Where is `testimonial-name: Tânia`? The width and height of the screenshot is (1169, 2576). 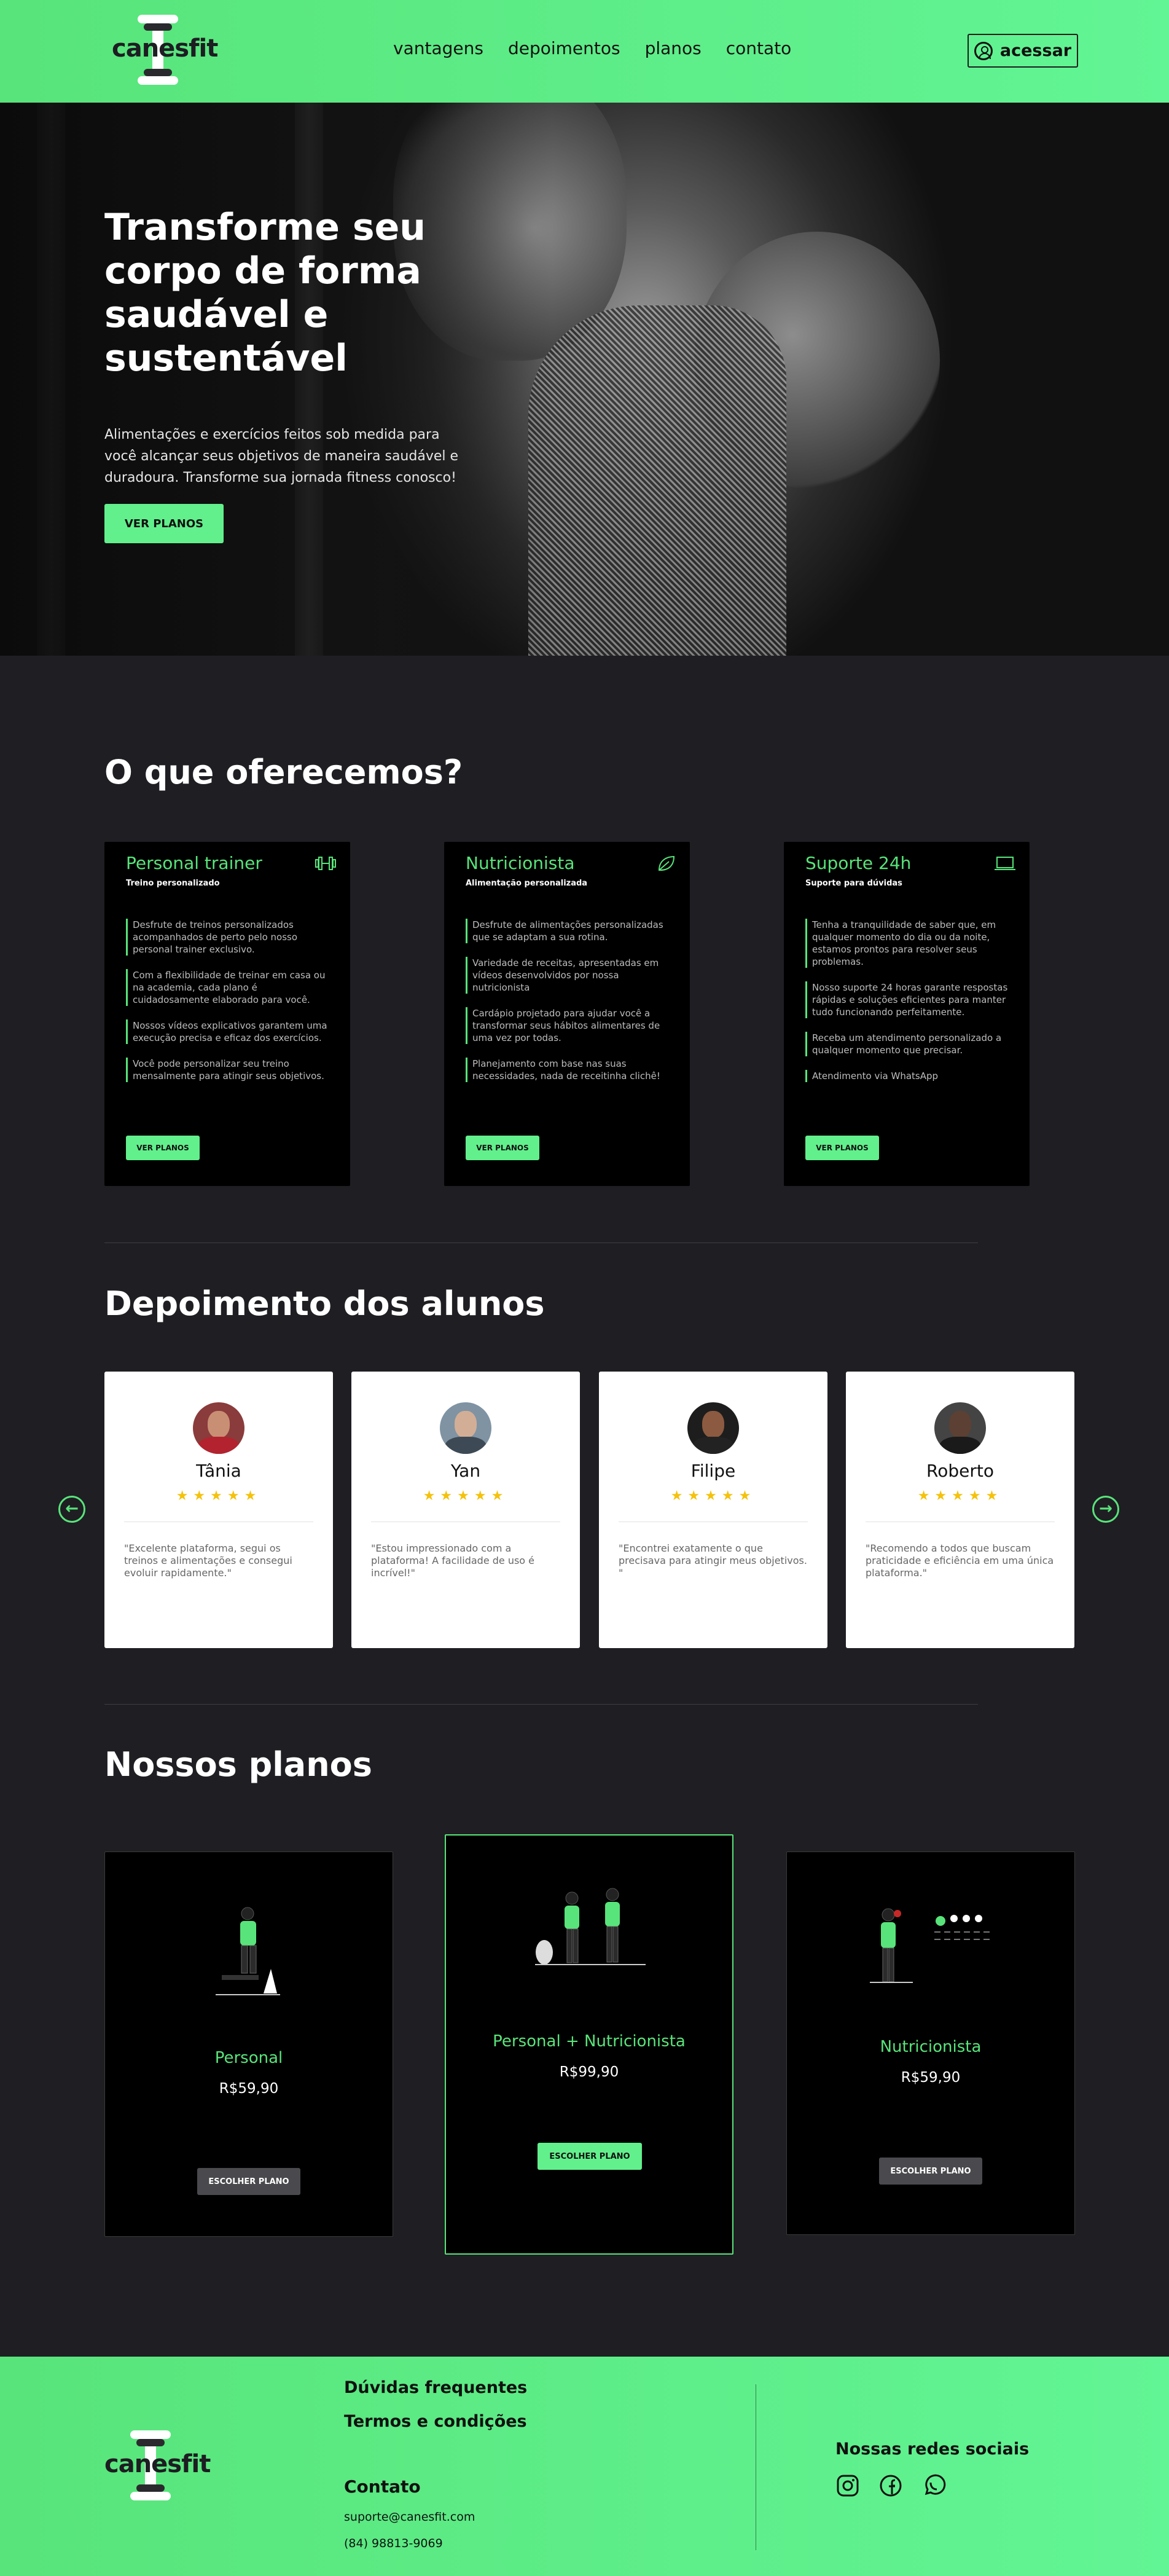
testimonial-name: Tânia is located at coordinates (218, 1471).